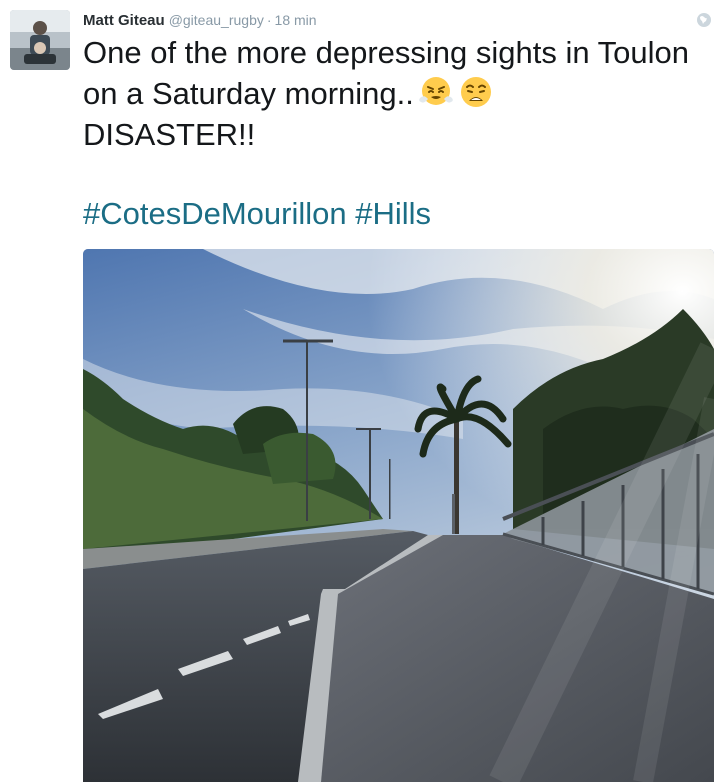 The image size is (720, 782). I want to click on author-handle: @giteau_rugby, so click(216, 20).